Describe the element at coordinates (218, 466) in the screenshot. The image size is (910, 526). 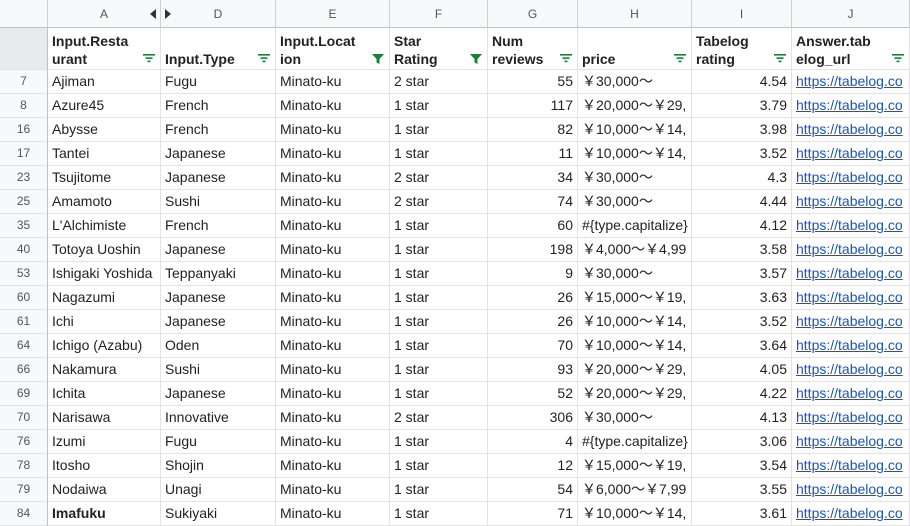
I see `table-cell: Shojin` at that location.